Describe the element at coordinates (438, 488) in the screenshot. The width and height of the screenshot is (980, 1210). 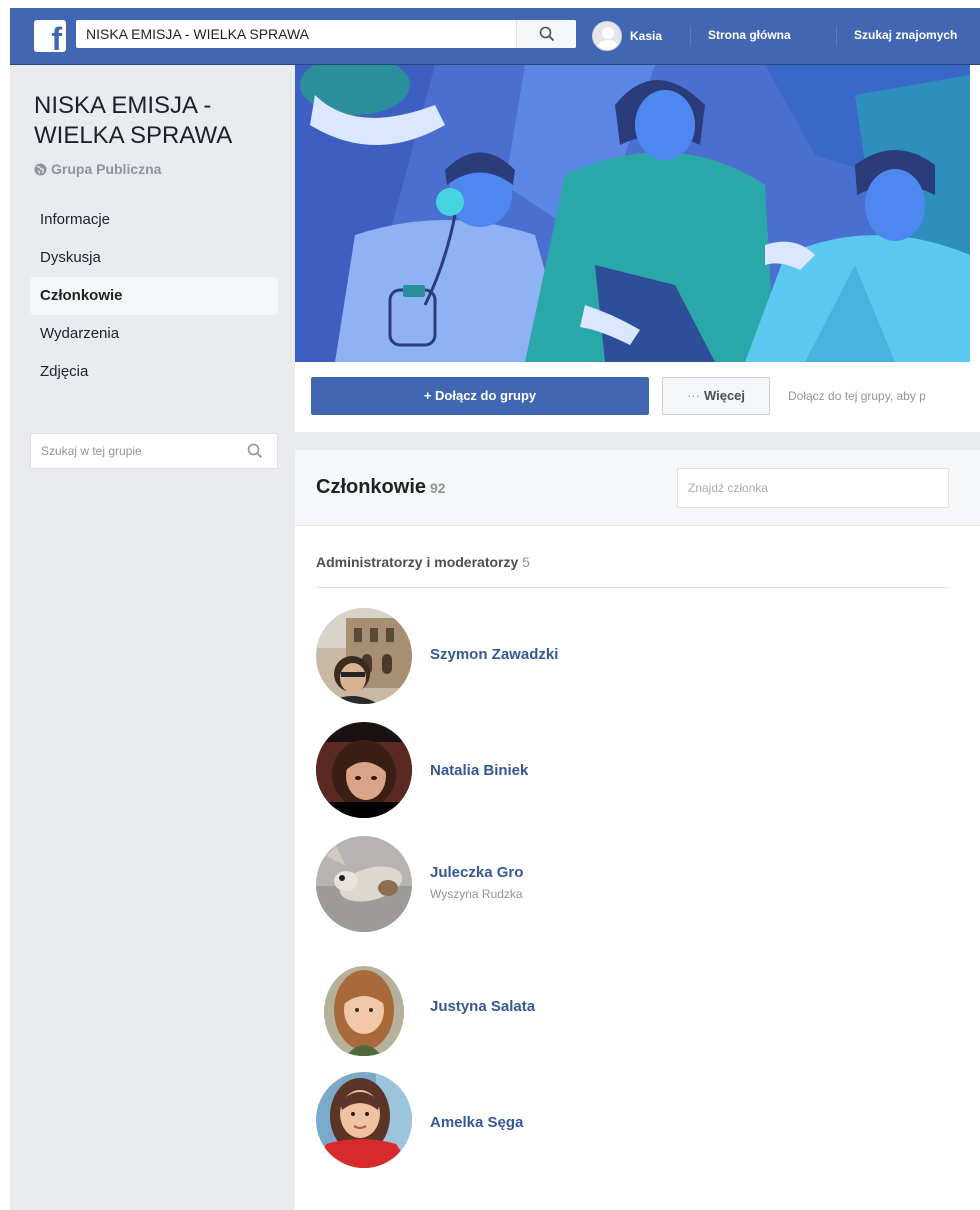
I see `members-count: 92` at that location.